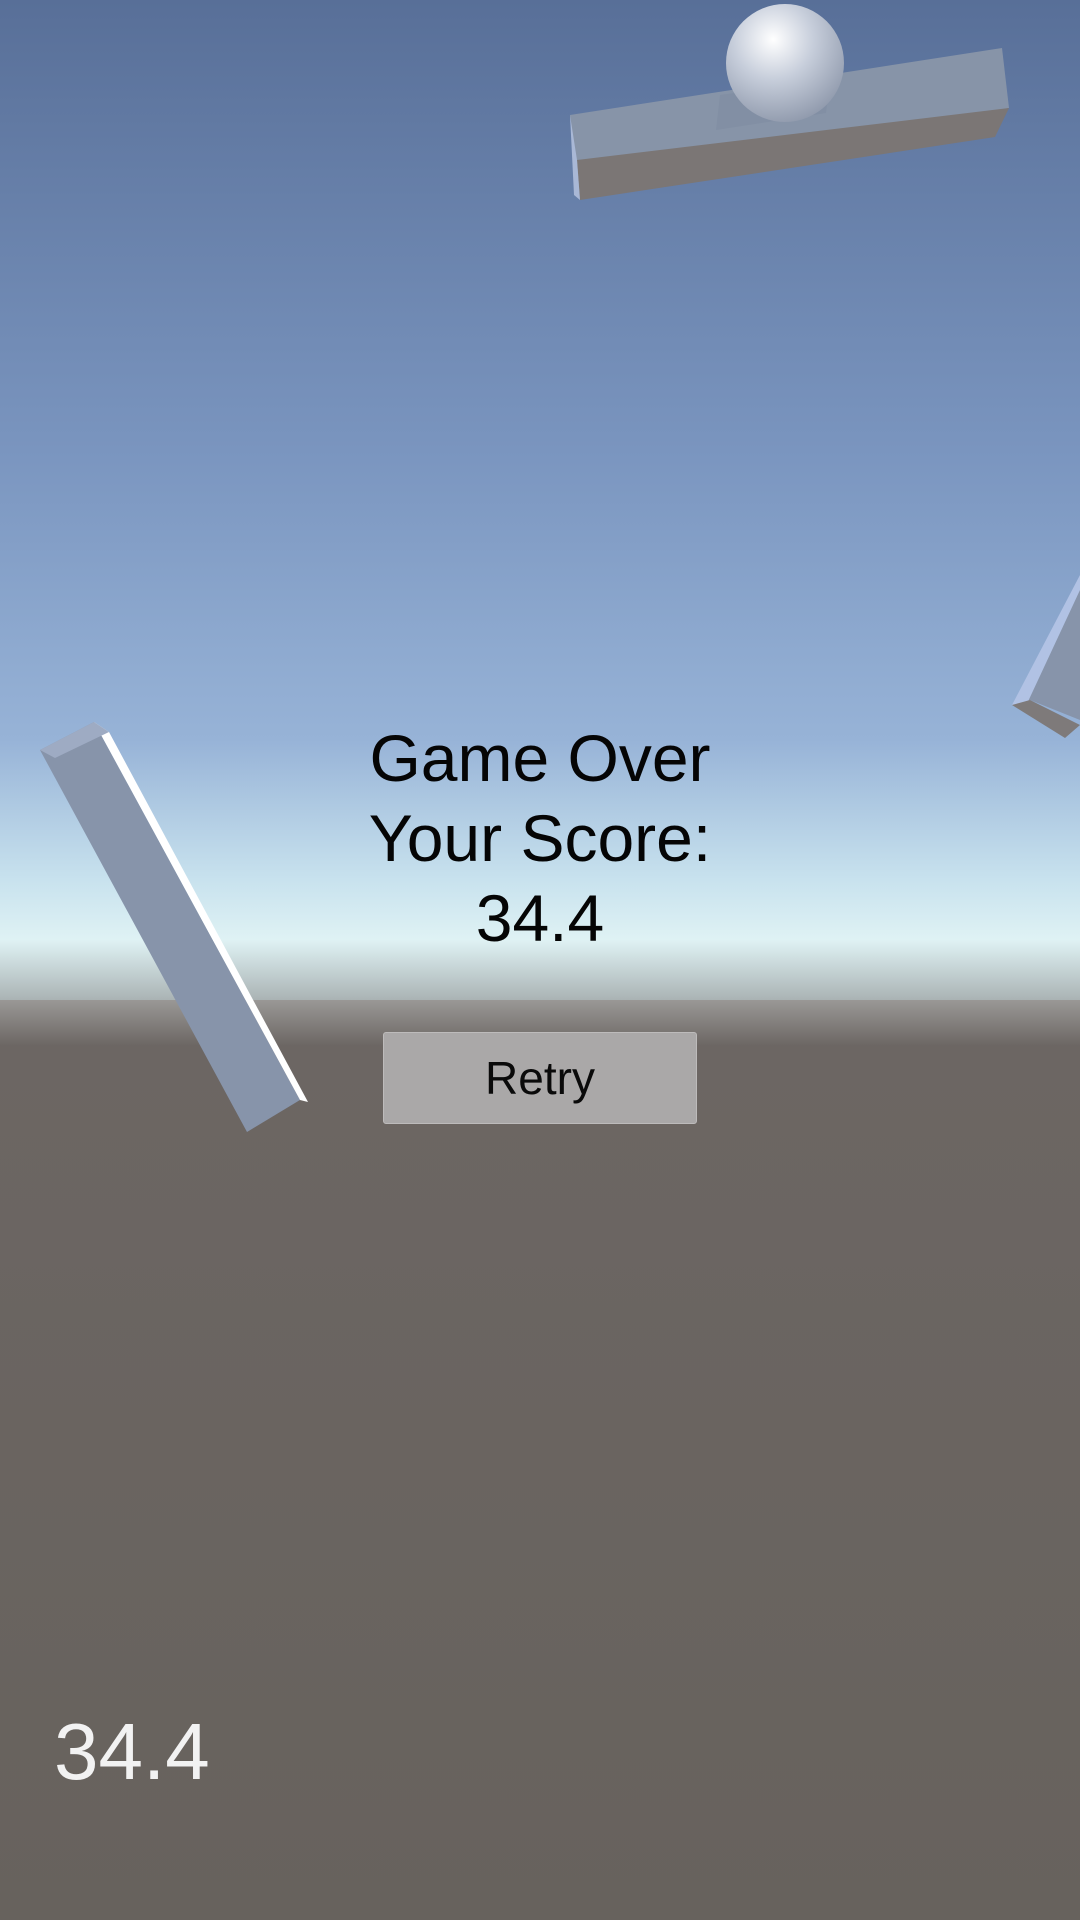 This screenshot has height=1920, width=1080. What do you see at coordinates (540, 918) in the screenshot?
I see `final-score-value: 34.4` at bounding box center [540, 918].